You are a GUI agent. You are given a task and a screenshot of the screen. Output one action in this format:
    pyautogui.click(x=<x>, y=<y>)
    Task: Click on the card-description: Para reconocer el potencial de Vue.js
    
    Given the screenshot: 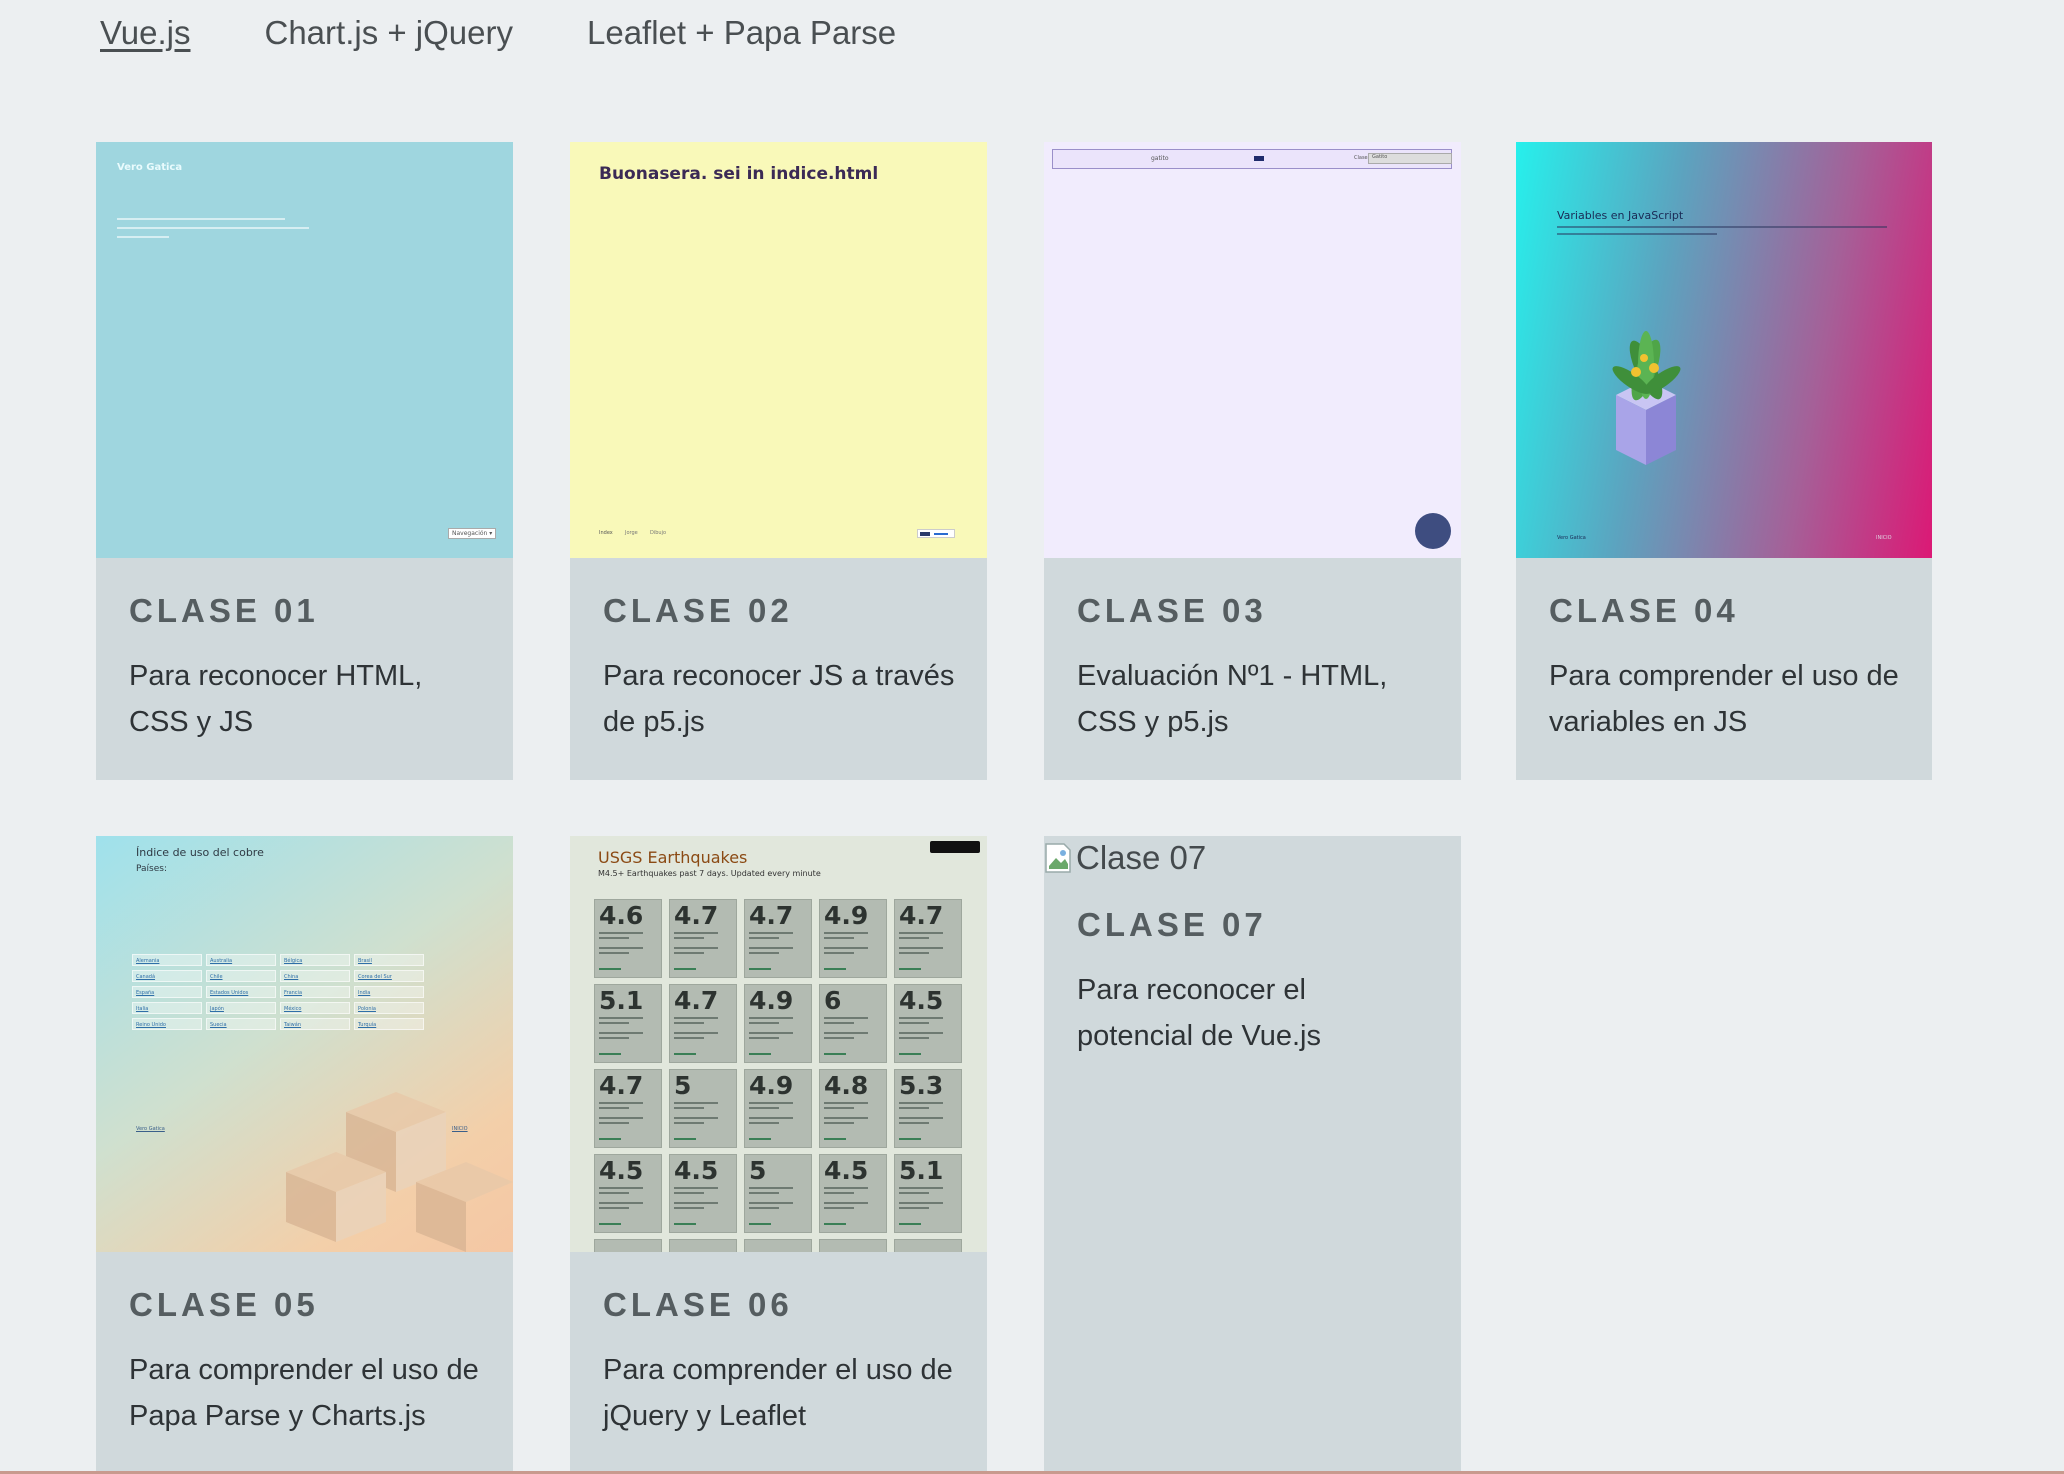 What is the action you would take?
    pyautogui.click(x=1199, y=1013)
    